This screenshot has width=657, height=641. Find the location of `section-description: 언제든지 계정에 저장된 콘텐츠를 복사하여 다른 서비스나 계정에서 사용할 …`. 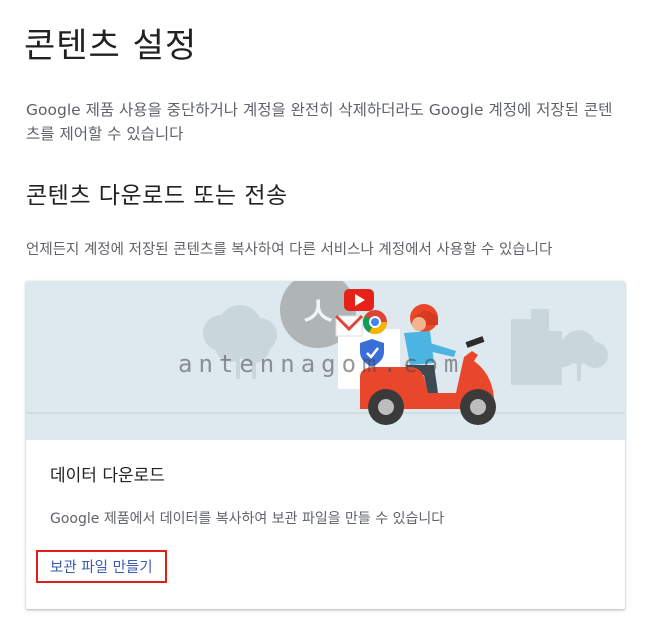

section-description: 언제든지 계정에 저장된 콘텐츠를 복사하여 다른 서비스나 계정에서 사용할 … is located at coordinates (289, 250).